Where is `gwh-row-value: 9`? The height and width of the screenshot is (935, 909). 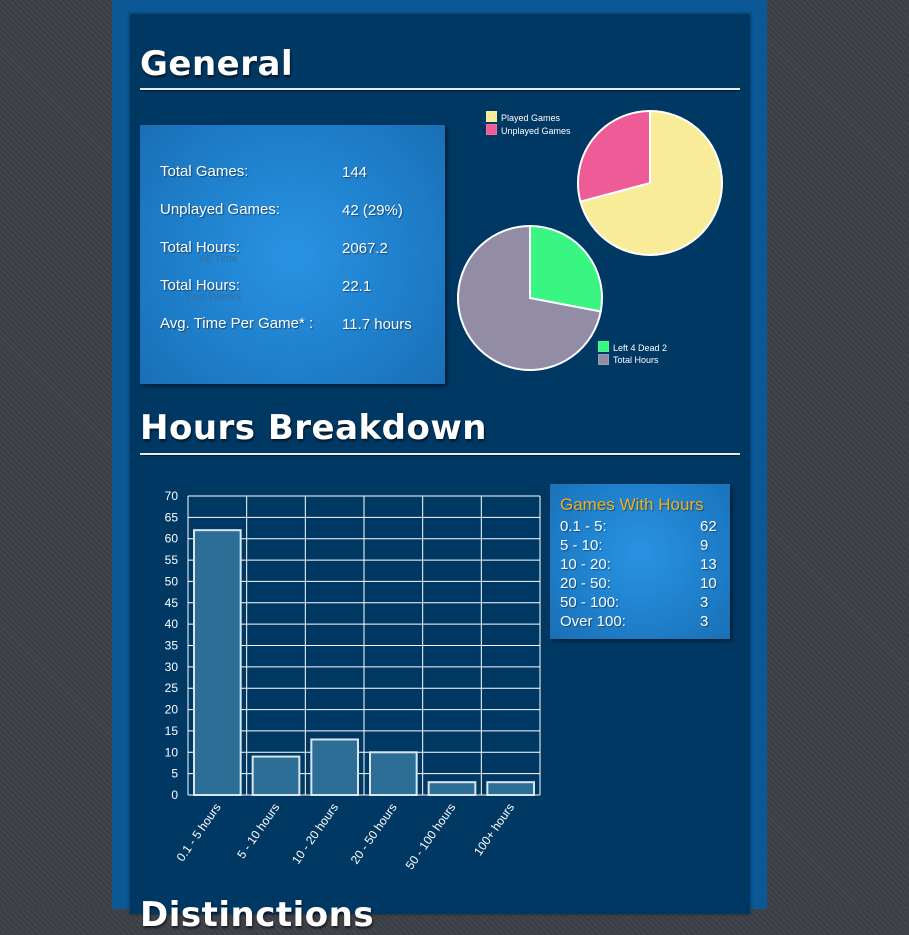 gwh-row-value: 9 is located at coordinates (704, 545).